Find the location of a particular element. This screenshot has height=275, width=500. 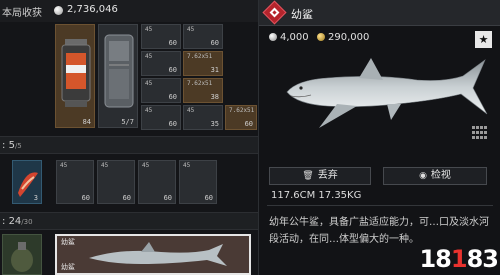

zoom-grid-icon is located at coordinates (480, 133).